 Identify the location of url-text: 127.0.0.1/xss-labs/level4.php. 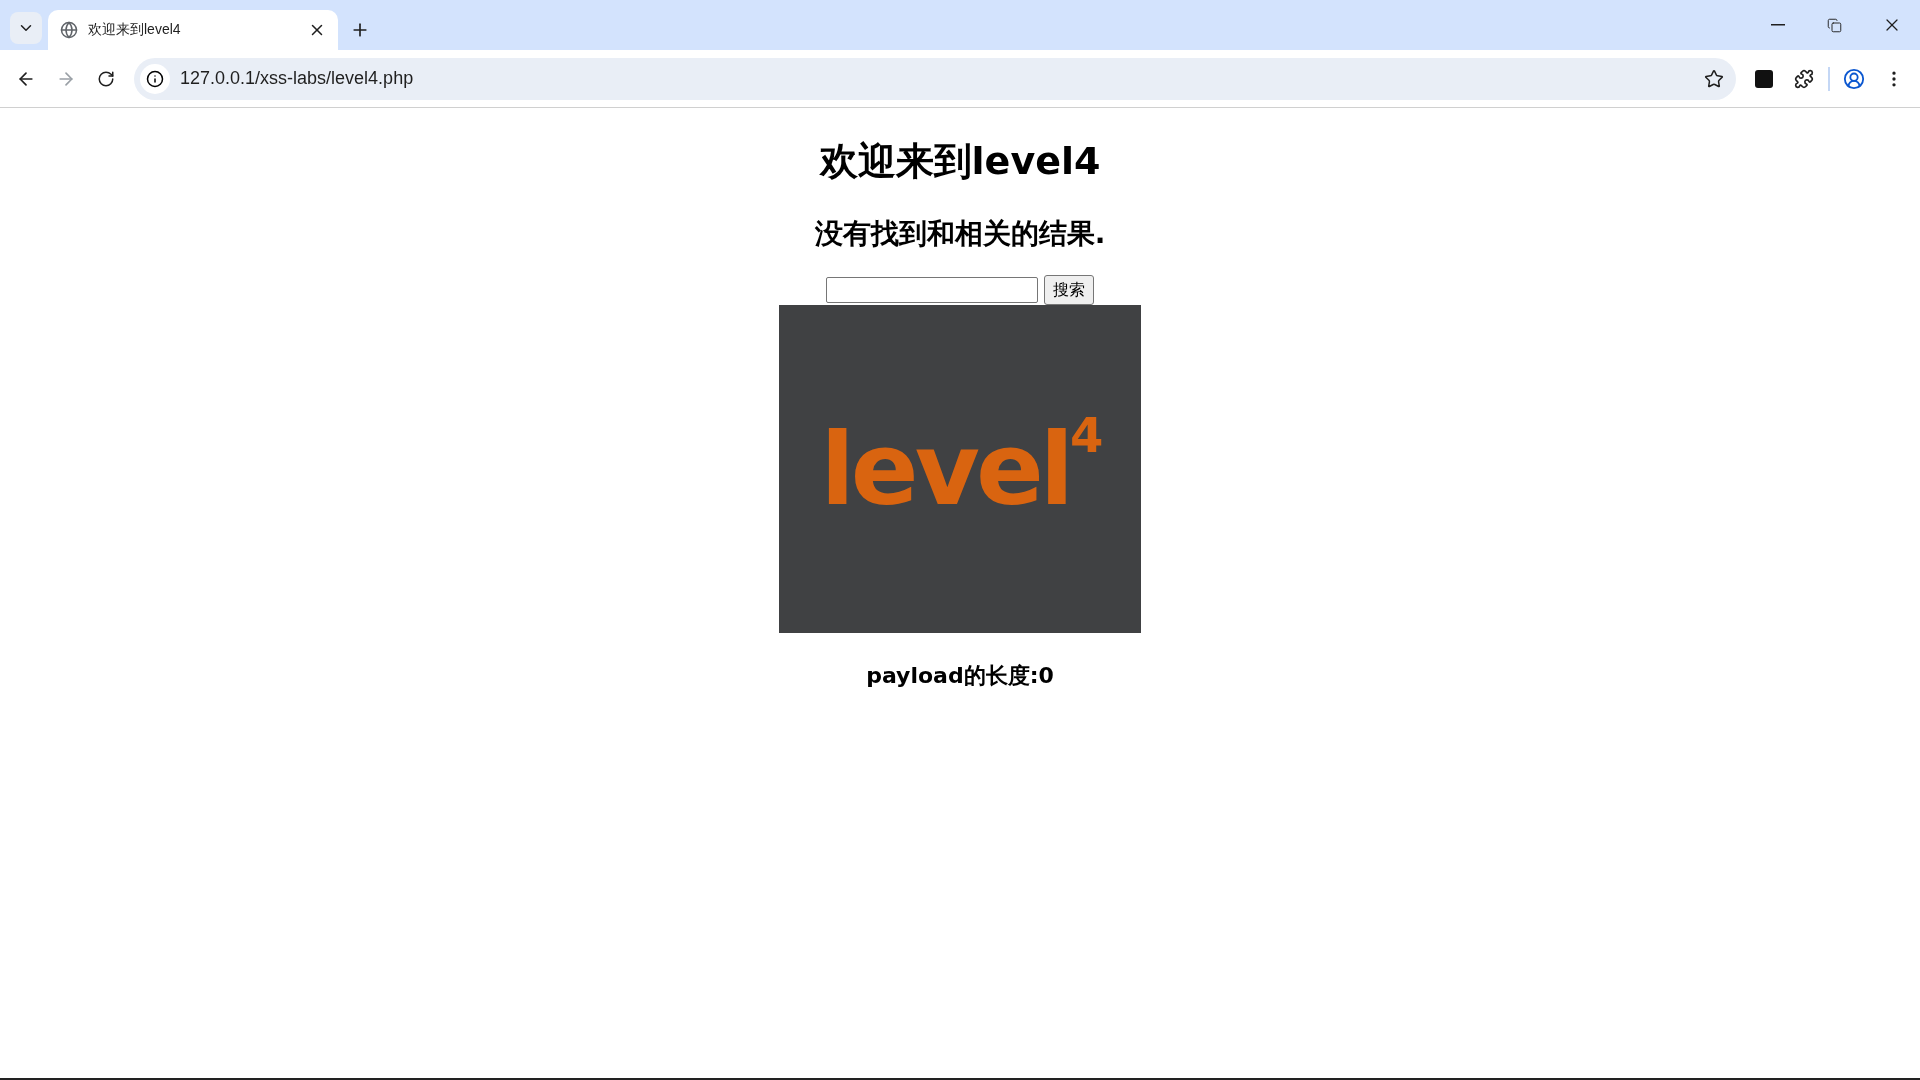
(297, 78).